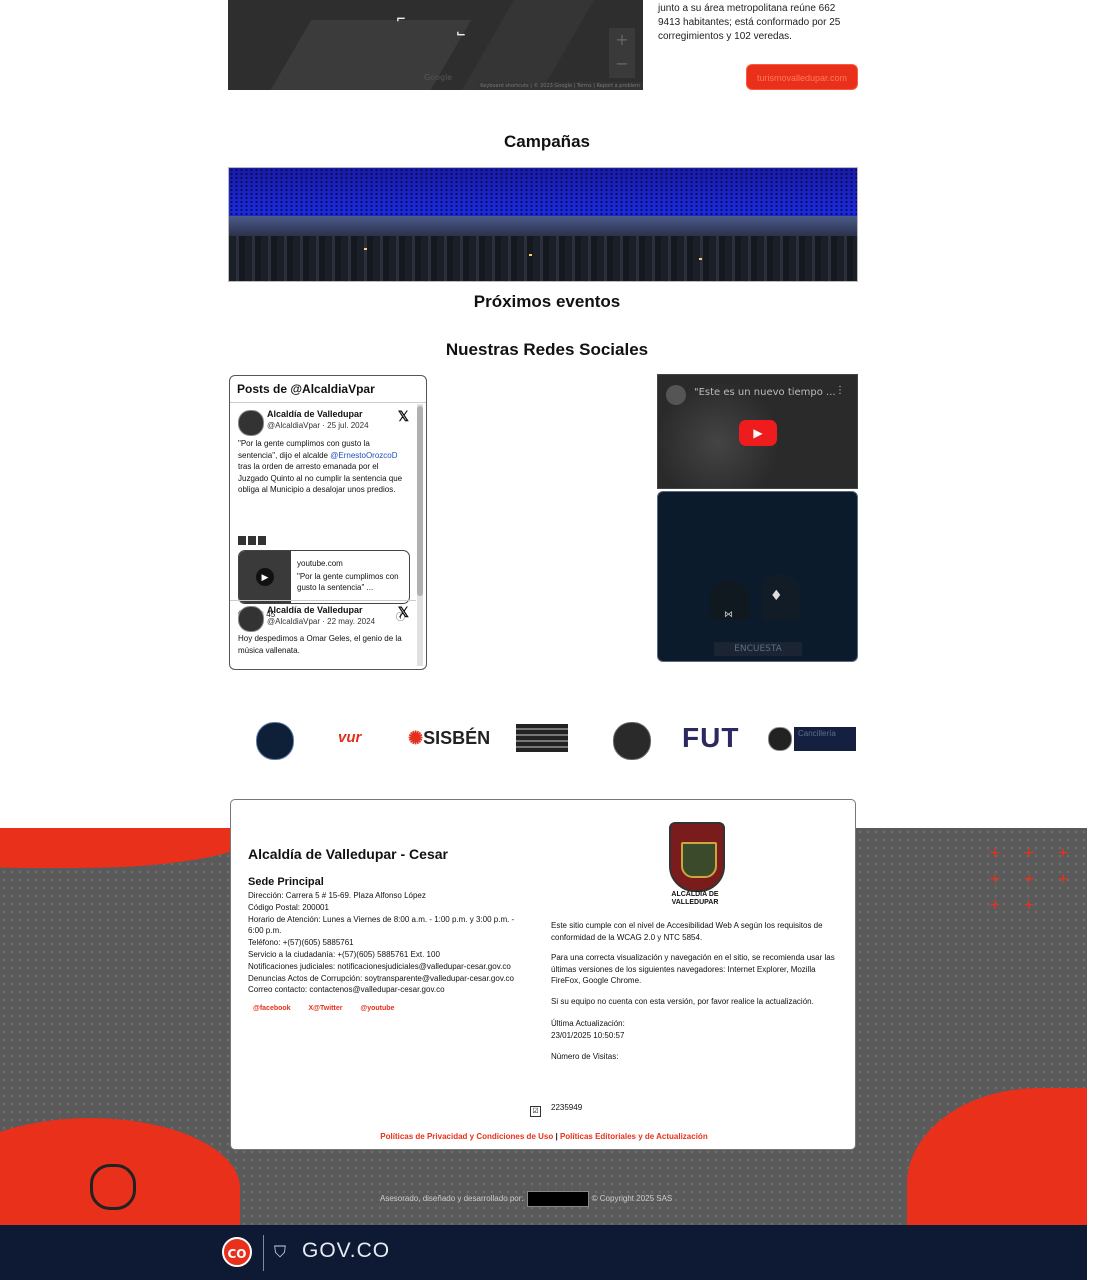 The image size is (1094, 1280). Describe the element at coordinates (237, 1252) in the screenshot. I see `co-logo: CO` at that location.